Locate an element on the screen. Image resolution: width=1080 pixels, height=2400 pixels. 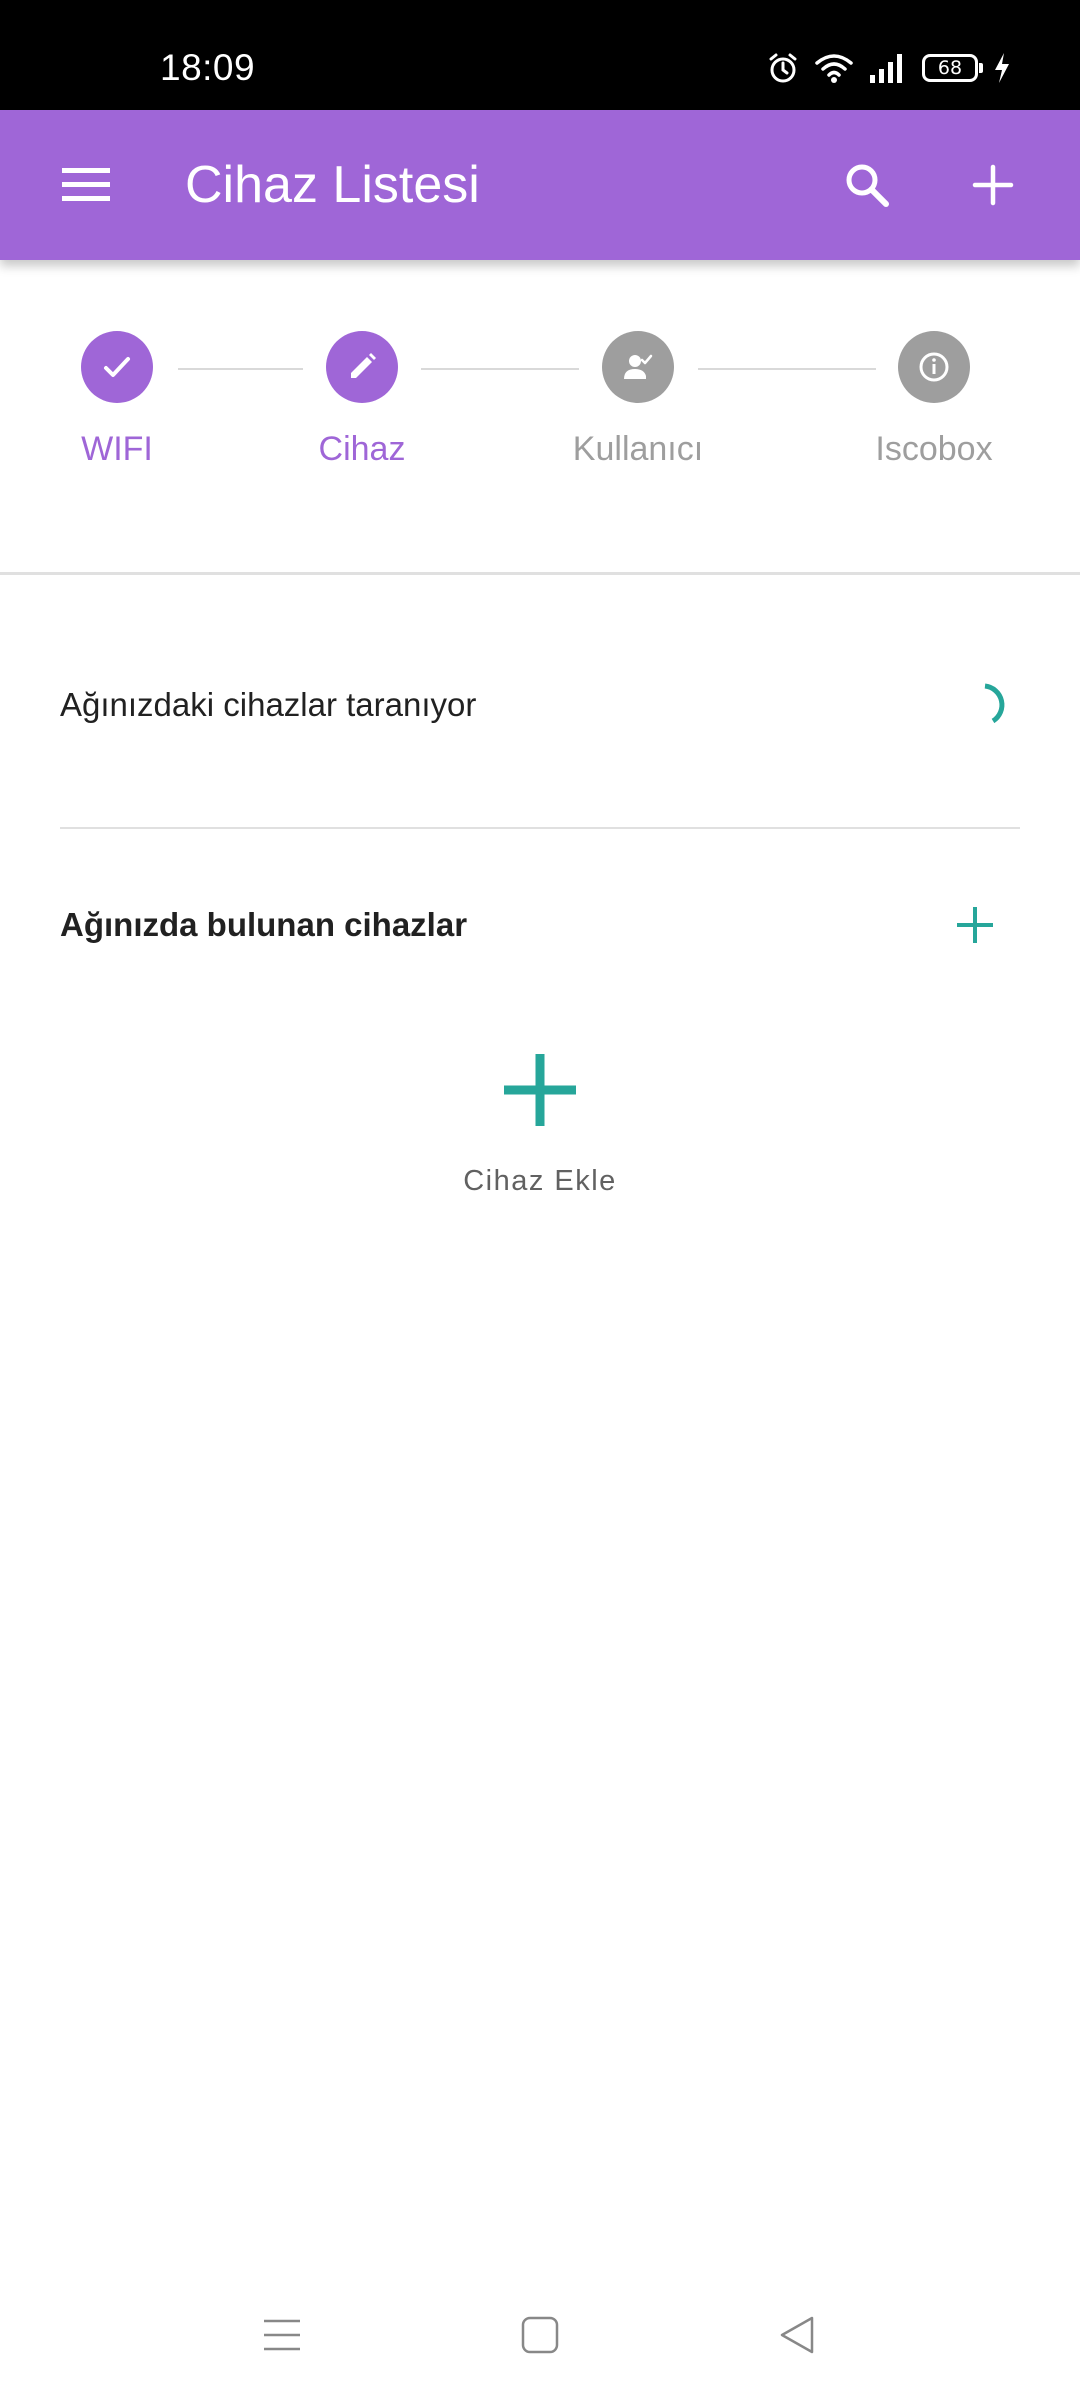
recents-icon is located at coordinates (282, 2335).